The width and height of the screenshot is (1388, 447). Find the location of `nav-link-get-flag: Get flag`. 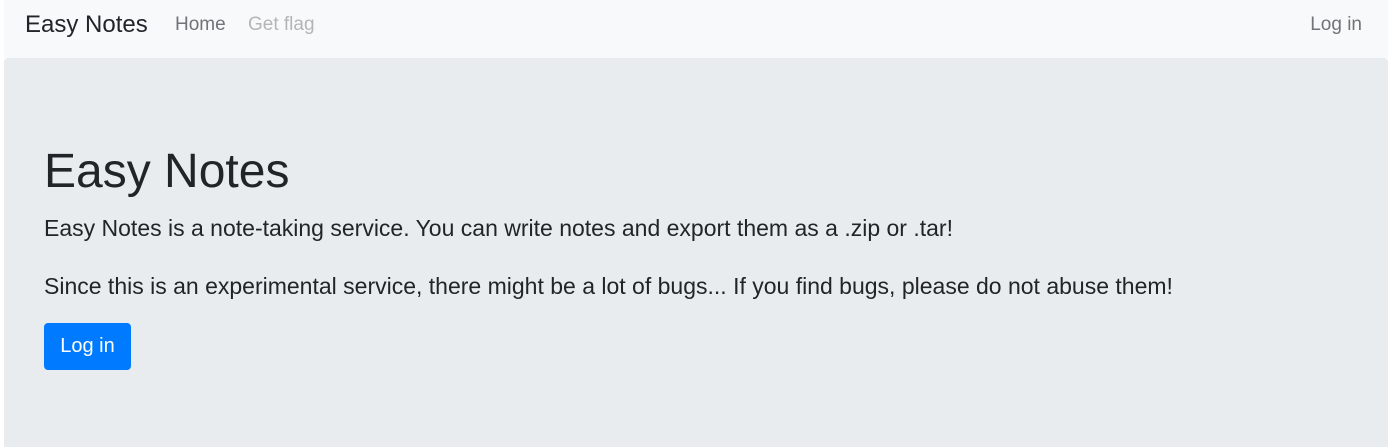

nav-link-get-flag: Get flag is located at coordinates (281, 25).